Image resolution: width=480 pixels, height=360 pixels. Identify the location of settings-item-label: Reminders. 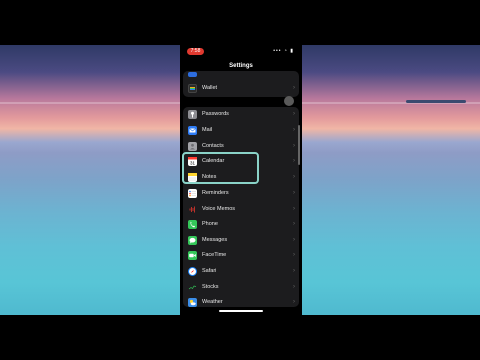
(215, 193).